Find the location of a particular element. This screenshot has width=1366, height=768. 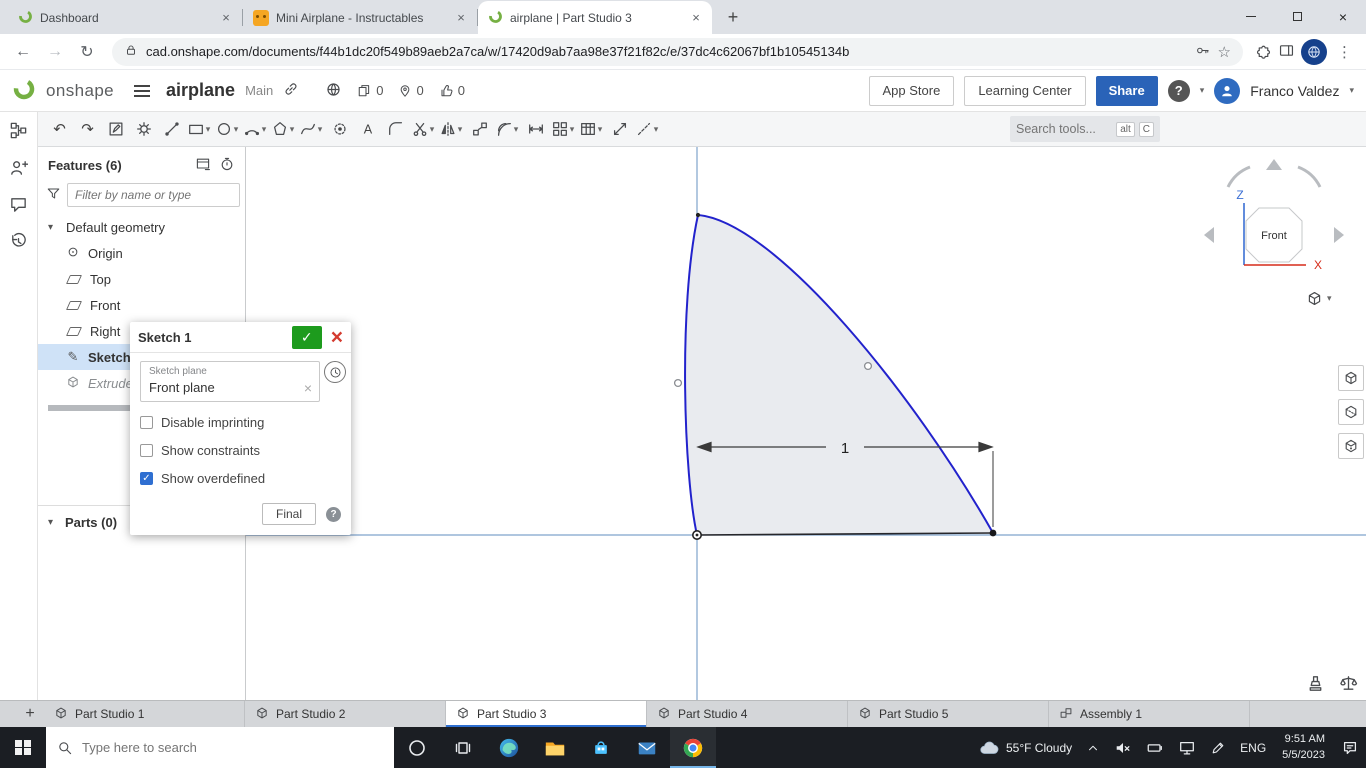

history-icon is located at coordinates (18, 243).